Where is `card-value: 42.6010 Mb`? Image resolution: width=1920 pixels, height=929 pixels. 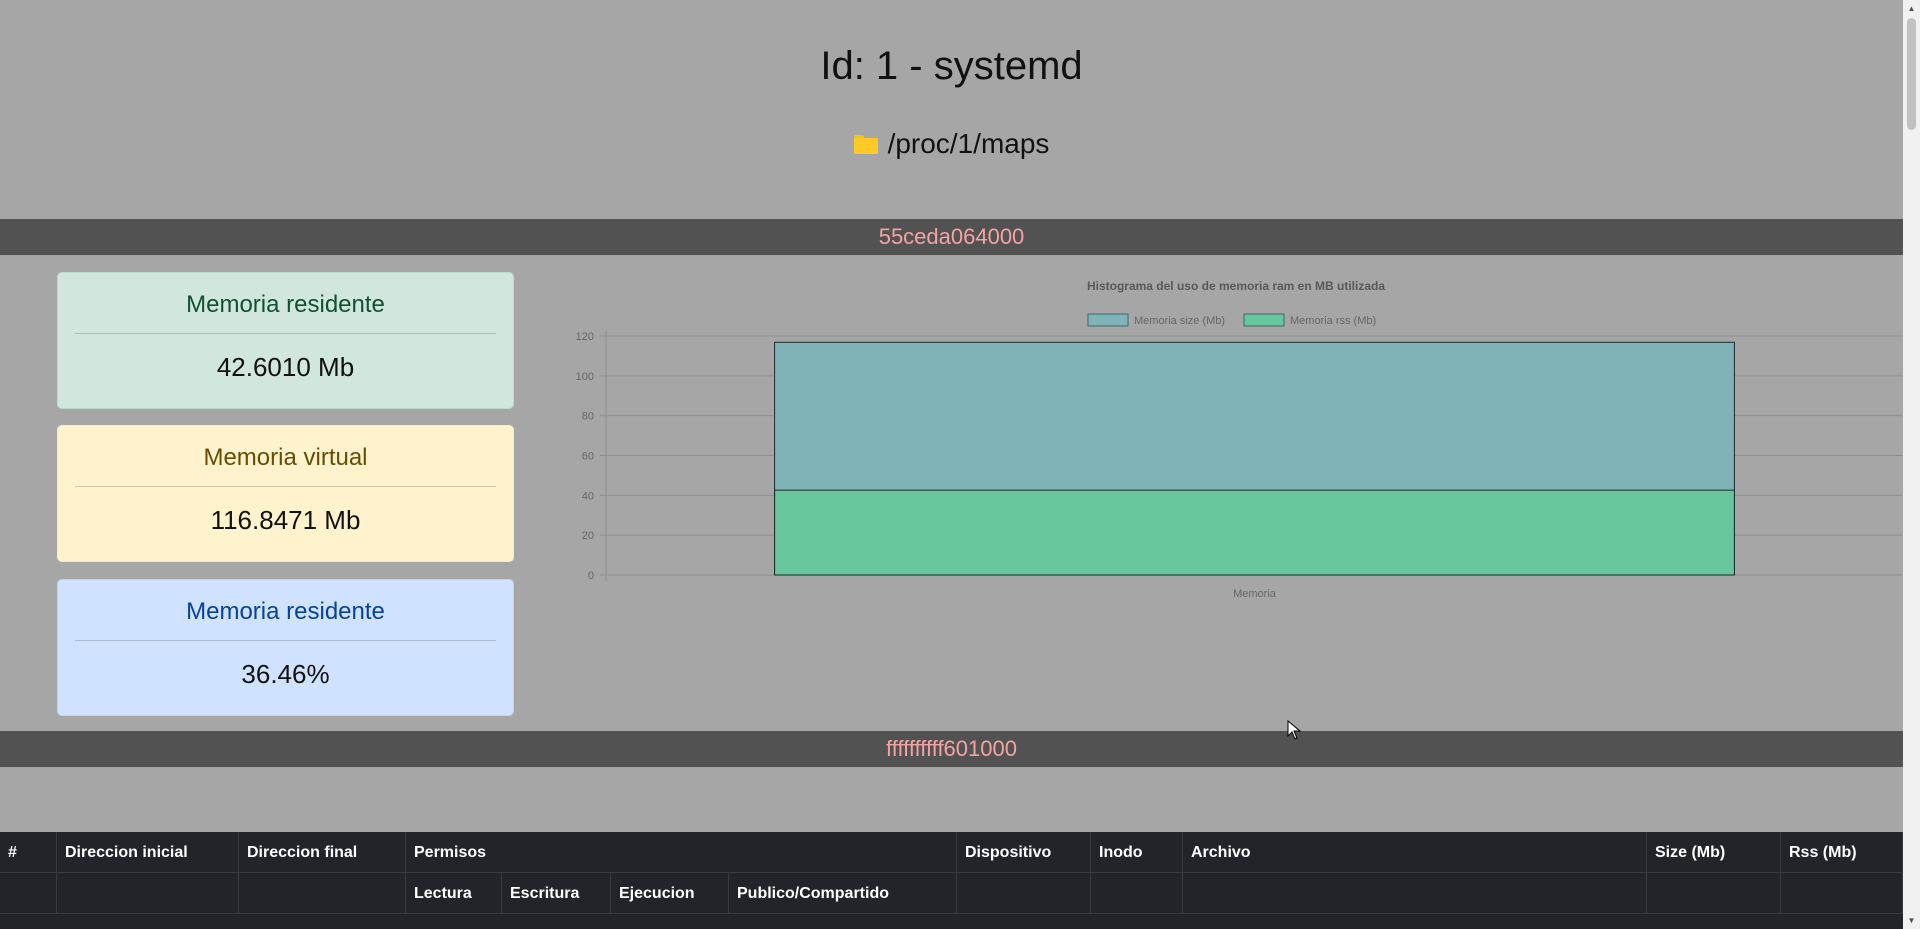 card-value: 42.6010 Mb is located at coordinates (285, 367).